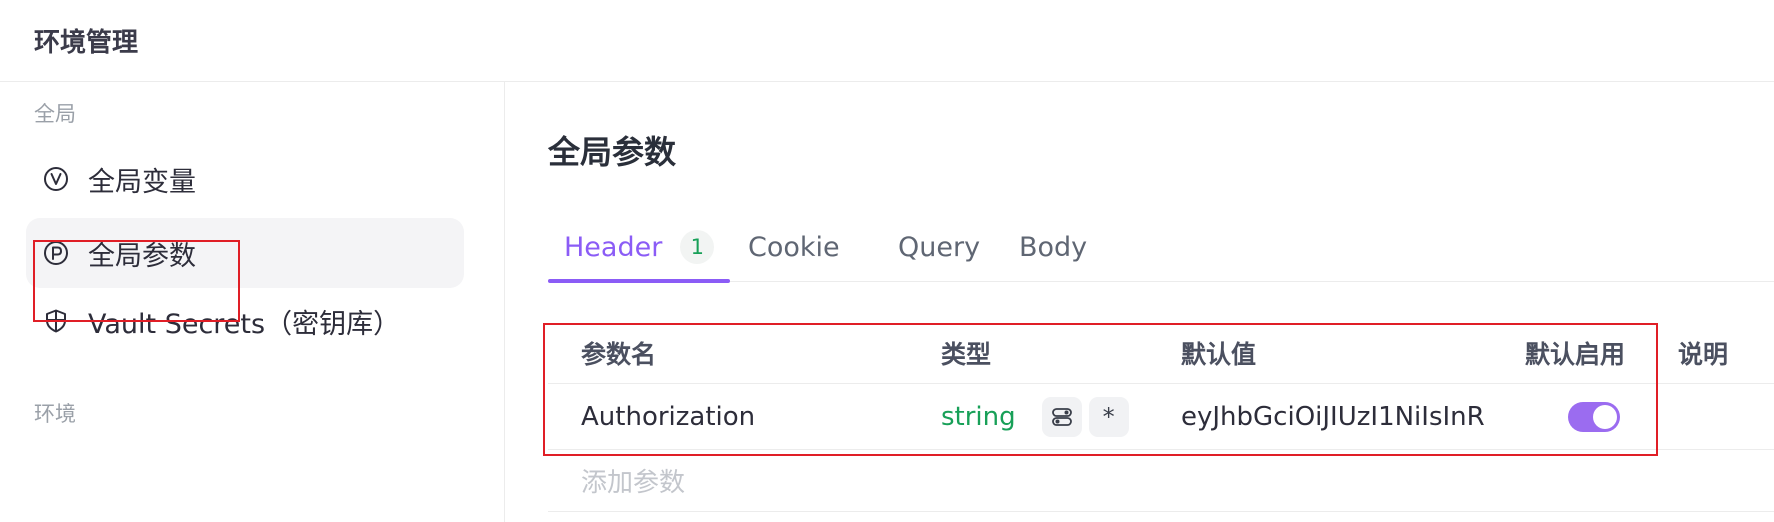 Image resolution: width=1774 pixels, height=522 pixels. I want to click on param-default-value-cell: eyJhbGciOiJIUzI1NiIsInR, so click(1336, 416).